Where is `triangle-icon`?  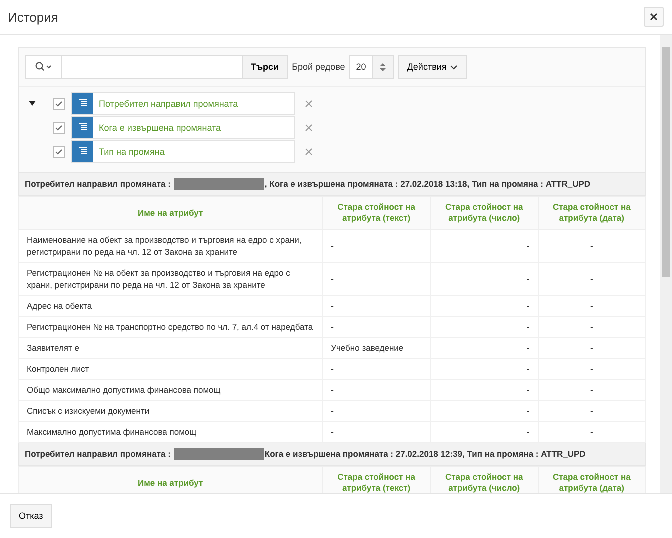
triangle-icon is located at coordinates (32, 103).